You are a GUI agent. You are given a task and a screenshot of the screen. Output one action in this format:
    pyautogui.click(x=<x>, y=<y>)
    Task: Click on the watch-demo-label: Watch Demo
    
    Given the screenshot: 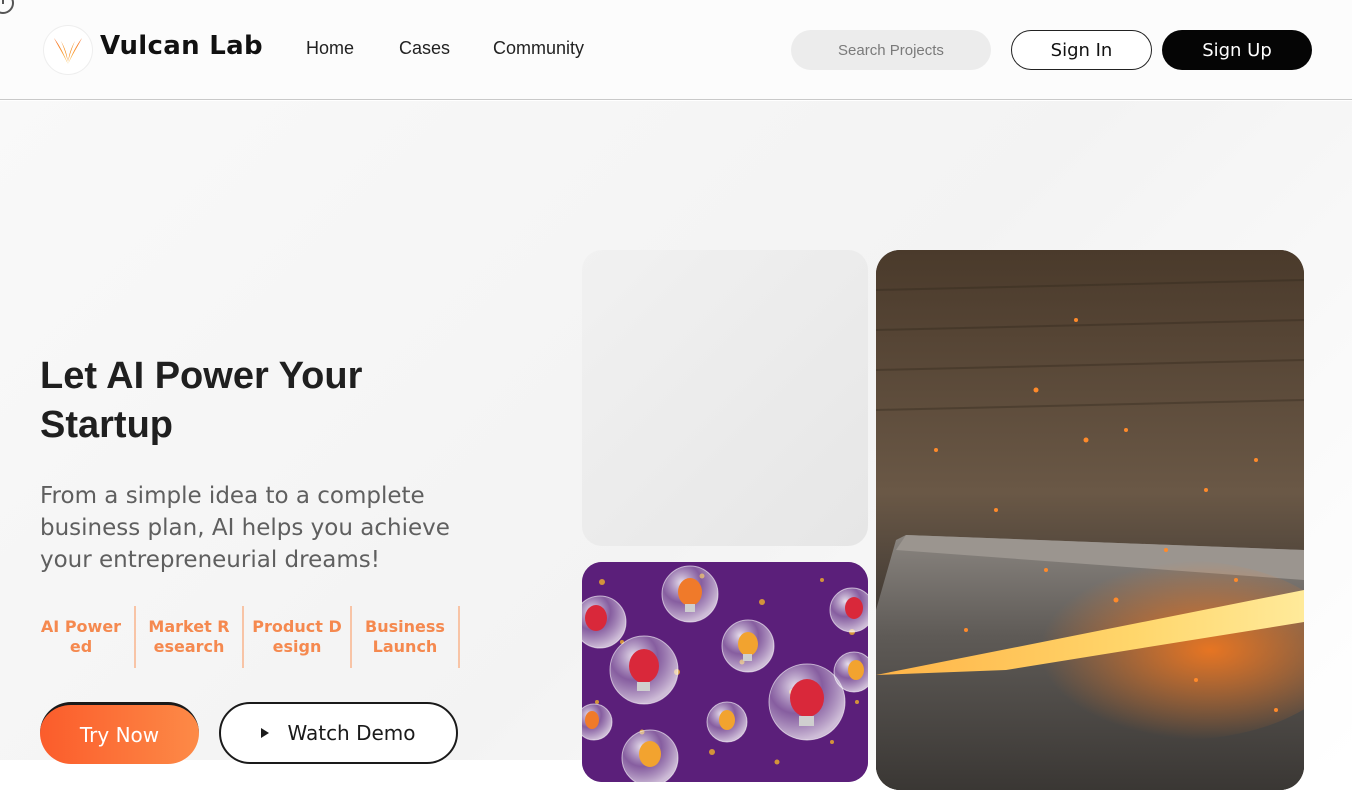 What is the action you would take?
    pyautogui.click(x=351, y=733)
    